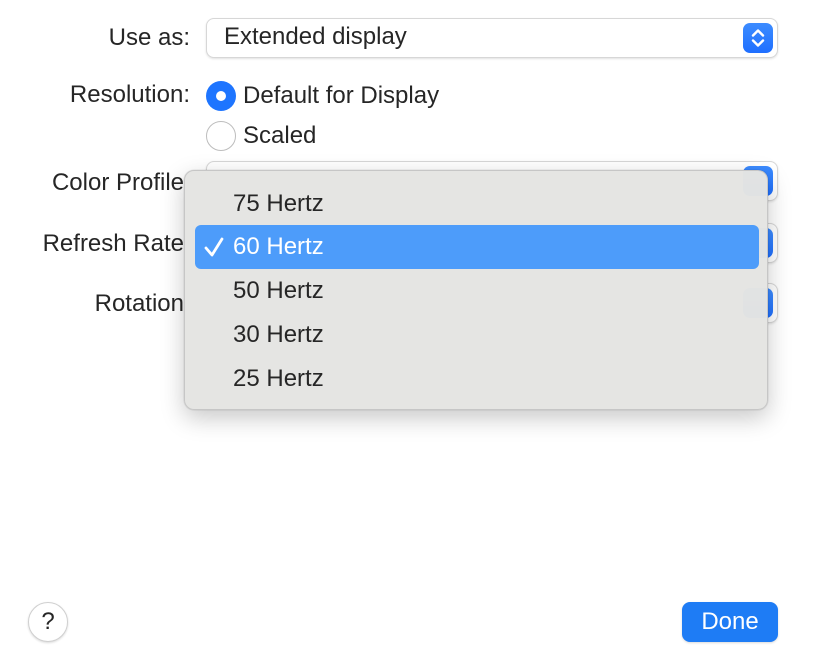 Image resolution: width=814 pixels, height=662 pixels. I want to click on checkmark-icon, so click(214, 247).